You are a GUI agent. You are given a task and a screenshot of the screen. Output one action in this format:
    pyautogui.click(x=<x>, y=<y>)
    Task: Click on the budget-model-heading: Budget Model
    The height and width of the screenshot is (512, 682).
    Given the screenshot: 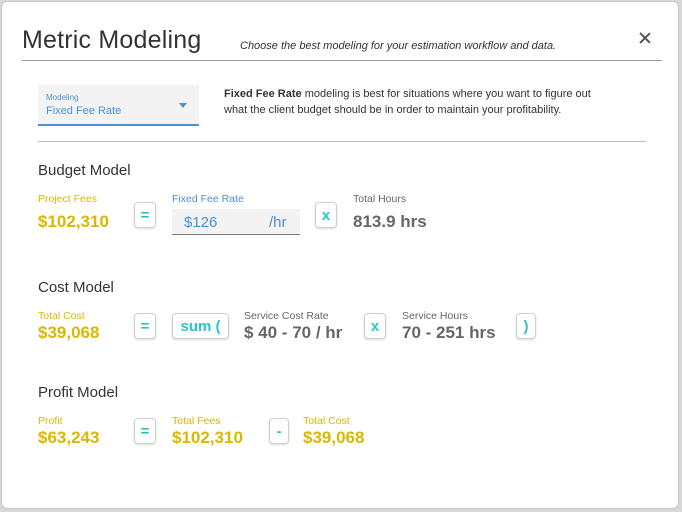 What is the action you would take?
    pyautogui.click(x=84, y=170)
    